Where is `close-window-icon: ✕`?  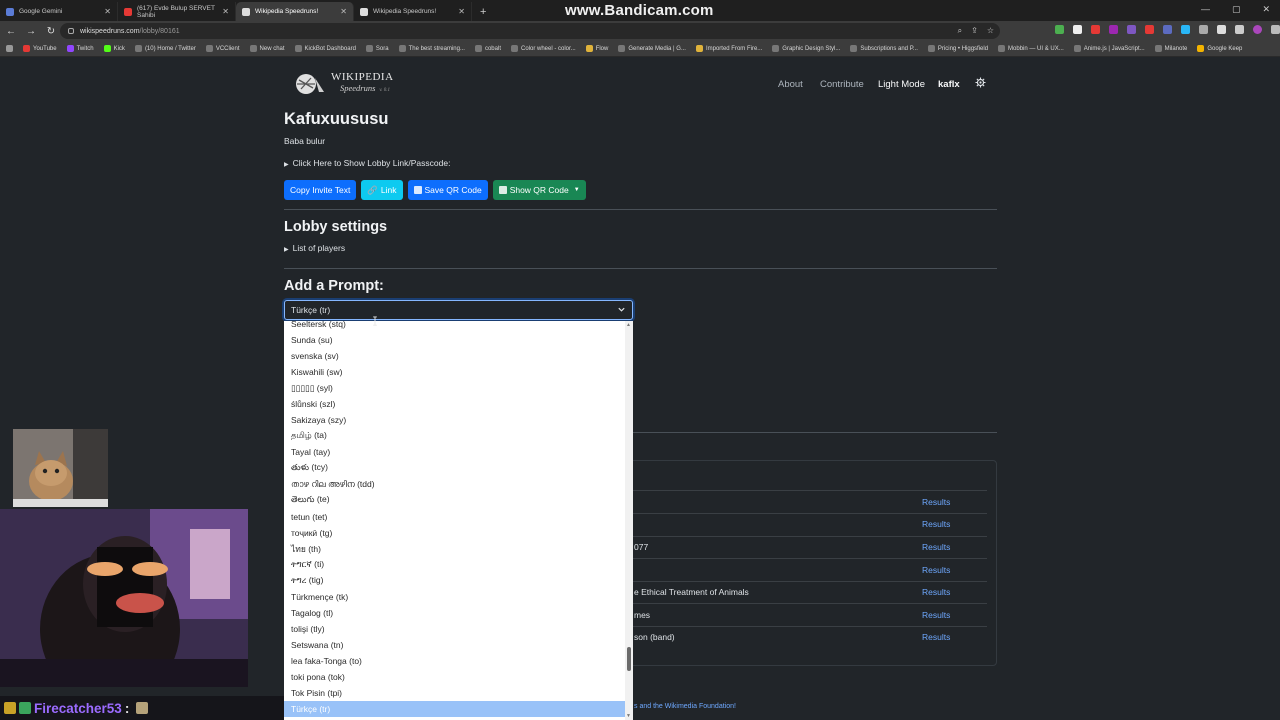
close-window-icon: ✕ is located at coordinates (1266, 9).